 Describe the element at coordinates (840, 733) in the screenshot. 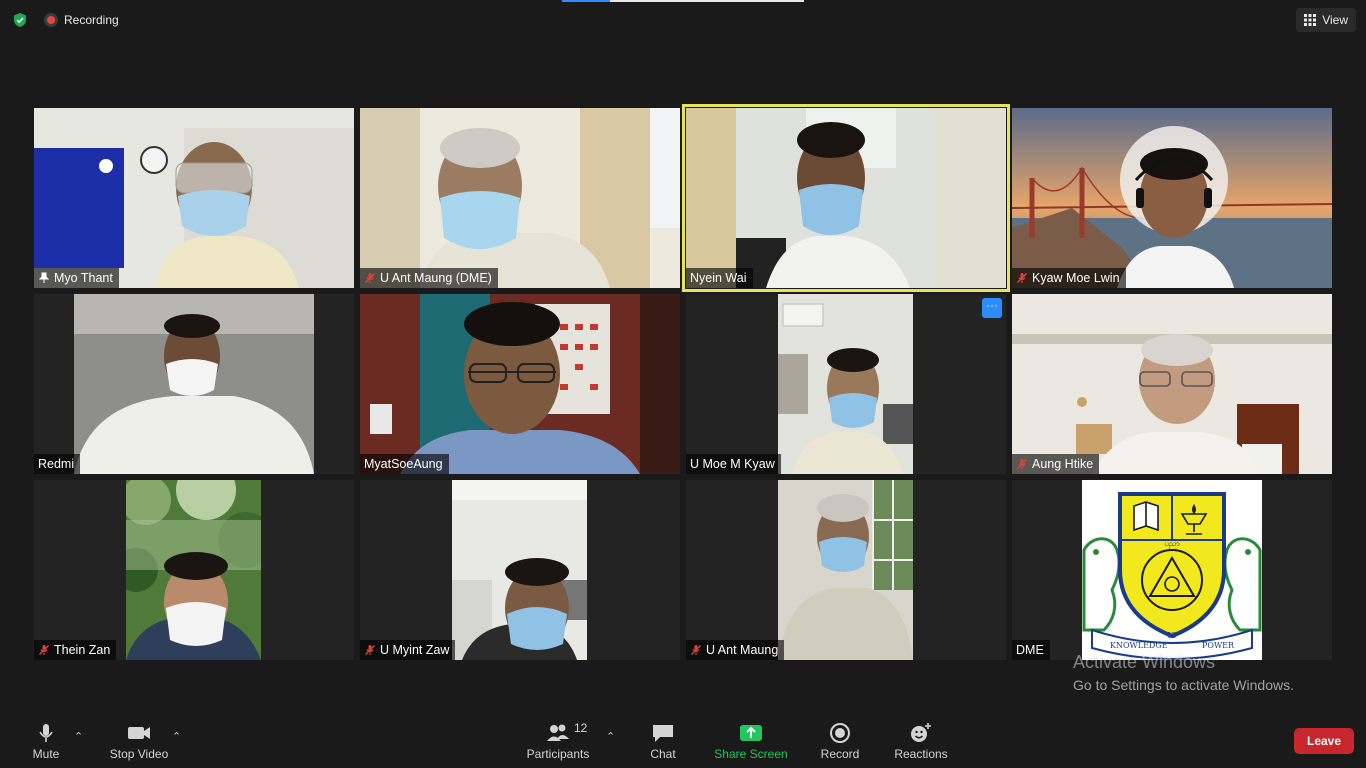

I see `record-icon` at that location.